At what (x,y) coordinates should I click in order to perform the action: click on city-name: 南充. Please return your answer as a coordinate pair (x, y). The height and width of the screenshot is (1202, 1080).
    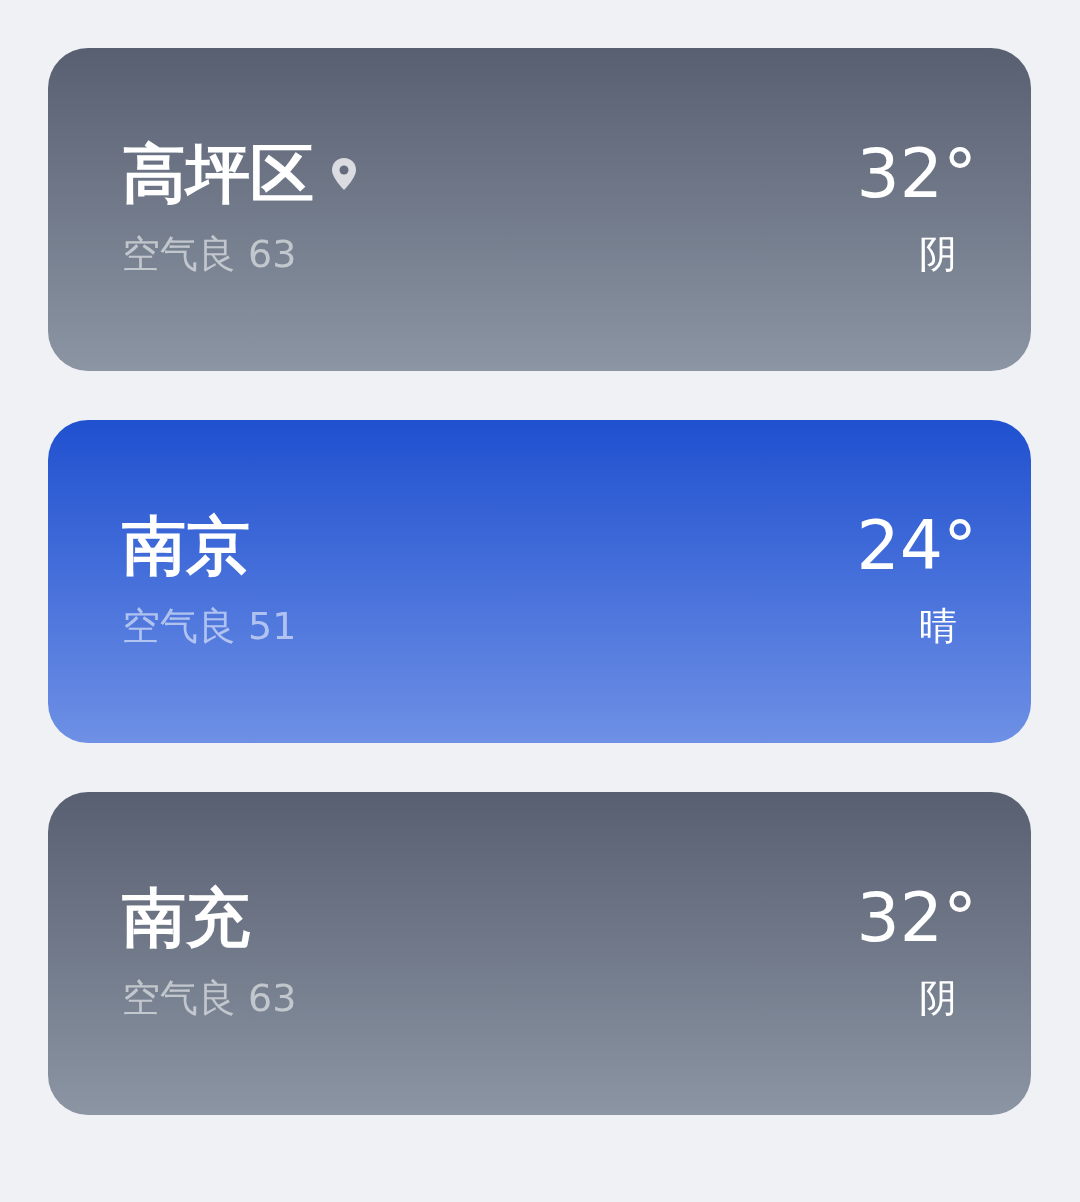
    Looking at the image, I should click on (186, 918).